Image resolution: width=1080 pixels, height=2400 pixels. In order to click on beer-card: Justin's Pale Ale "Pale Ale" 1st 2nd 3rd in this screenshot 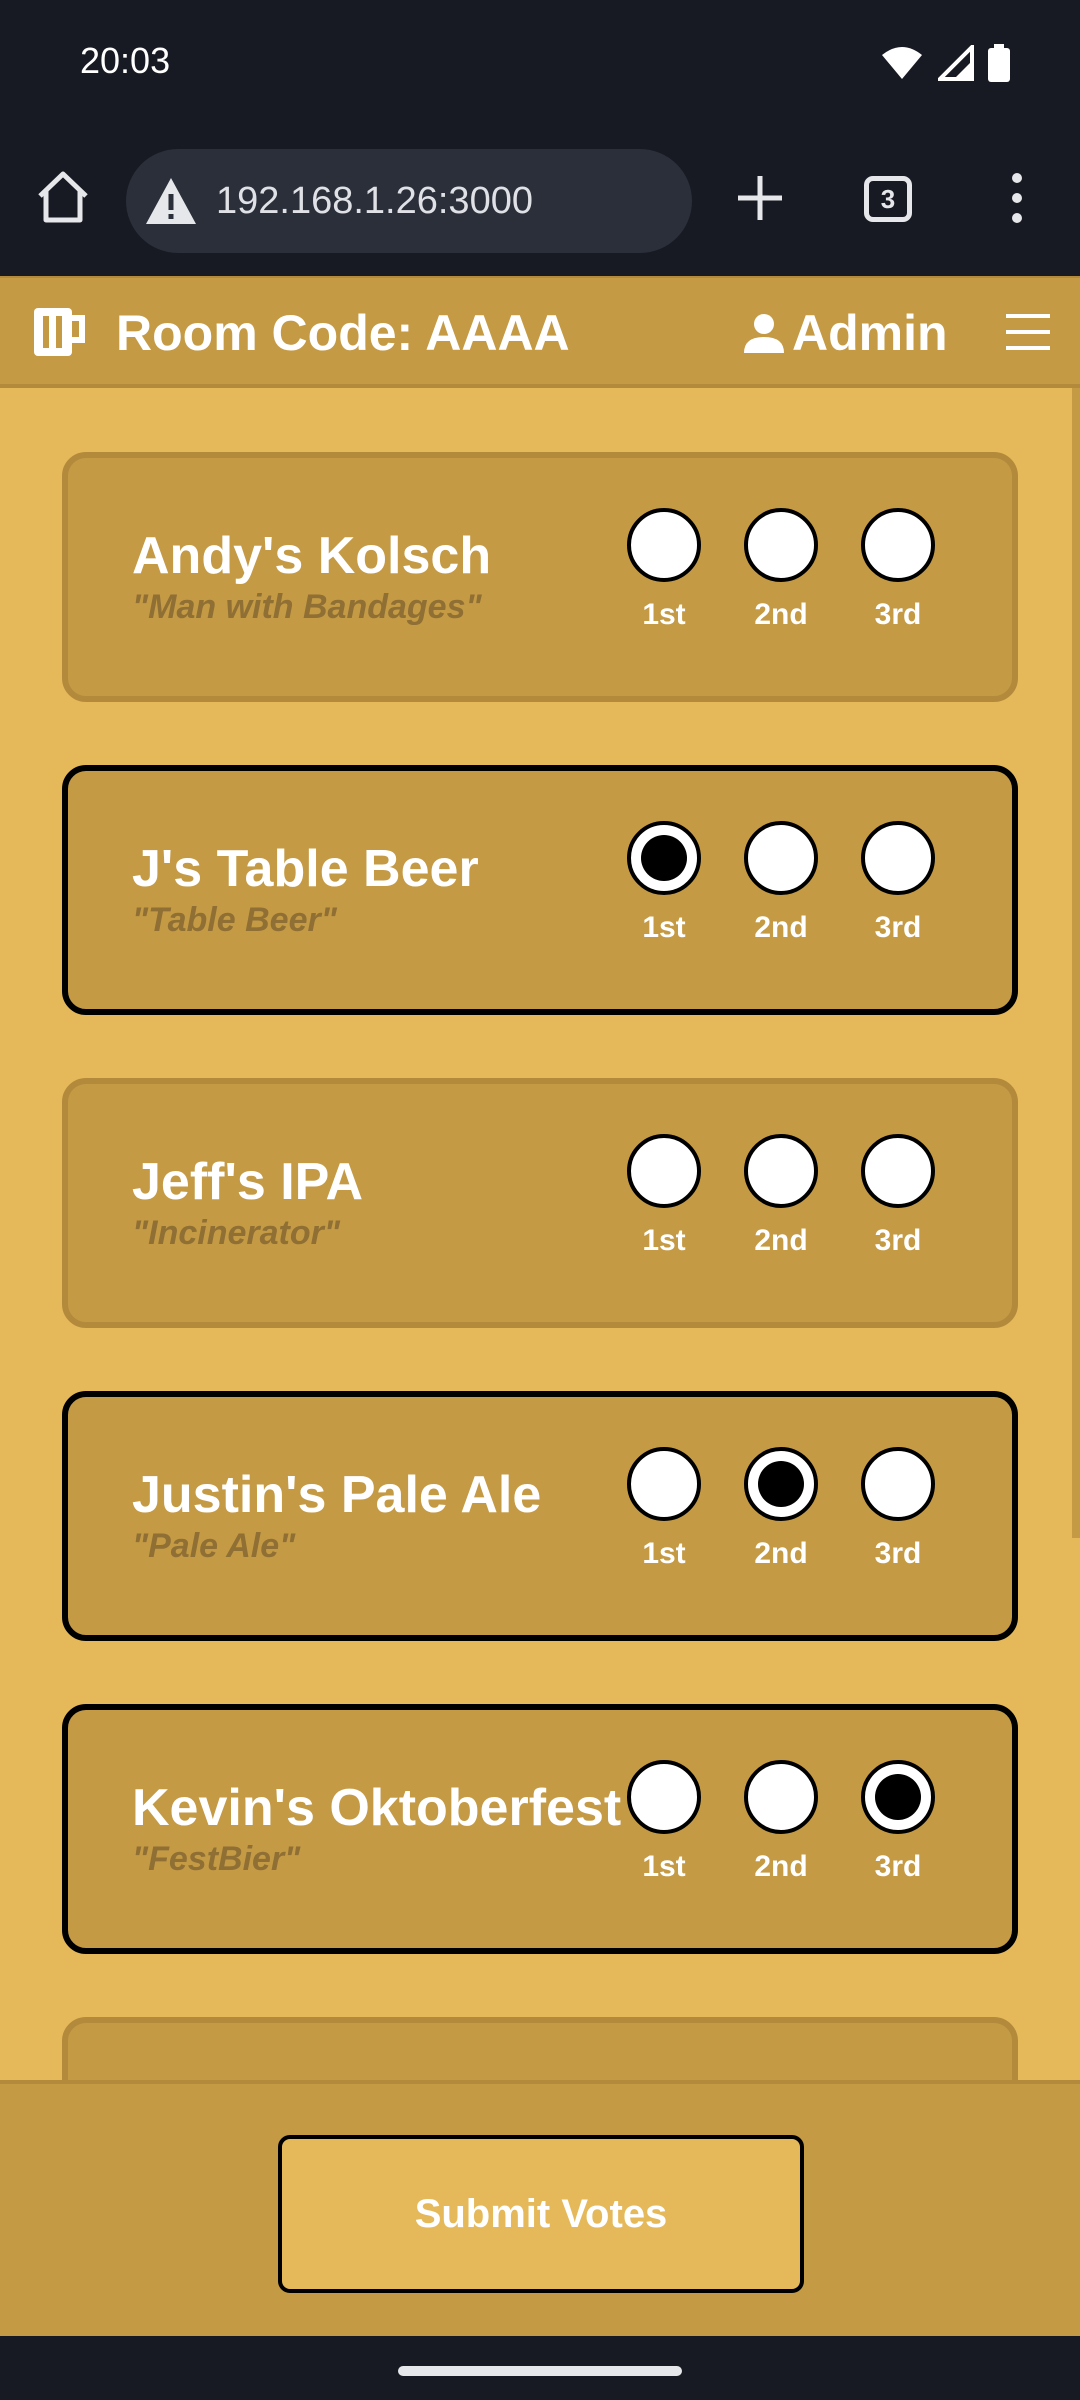, I will do `click(540, 1516)`.